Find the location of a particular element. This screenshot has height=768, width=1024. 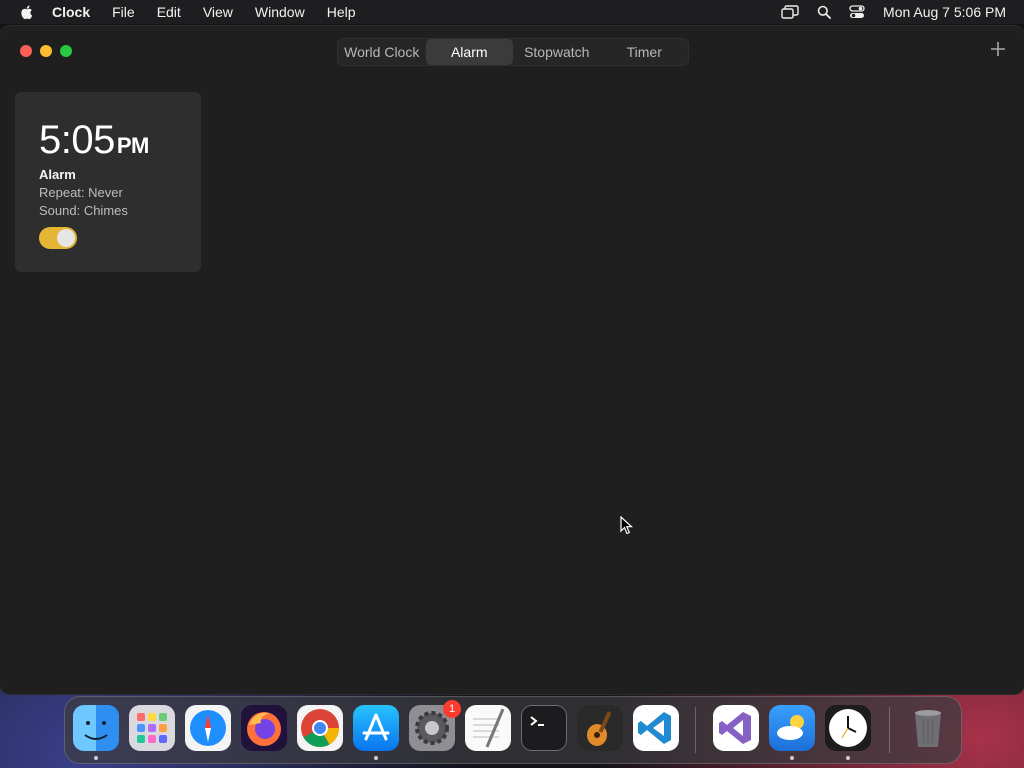

window-controls is located at coordinates (50, 51).